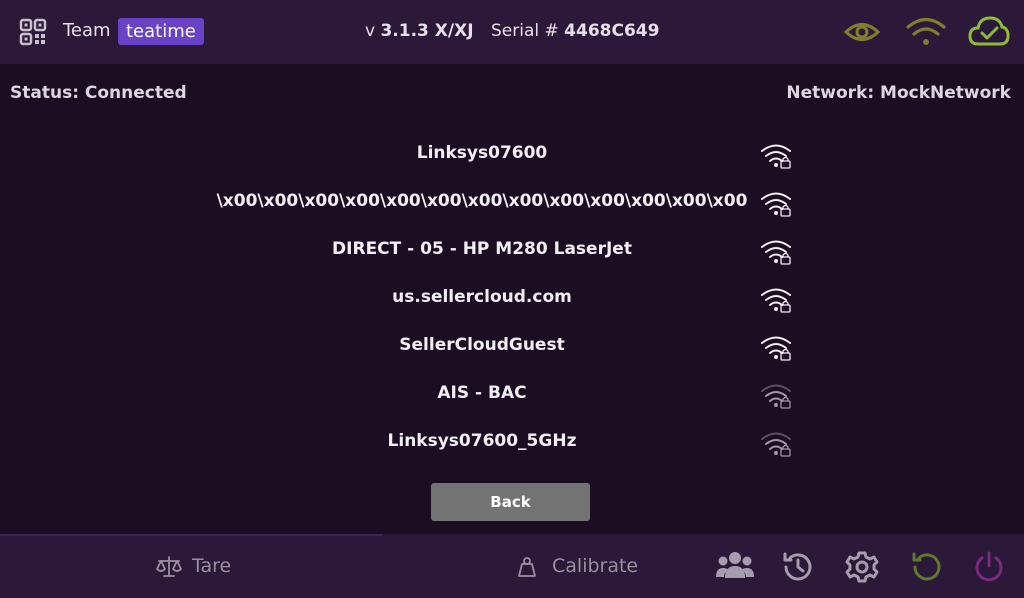 The width and height of the screenshot is (1024, 598). What do you see at coordinates (862, 567) in the screenshot?
I see `settings-icon` at bounding box center [862, 567].